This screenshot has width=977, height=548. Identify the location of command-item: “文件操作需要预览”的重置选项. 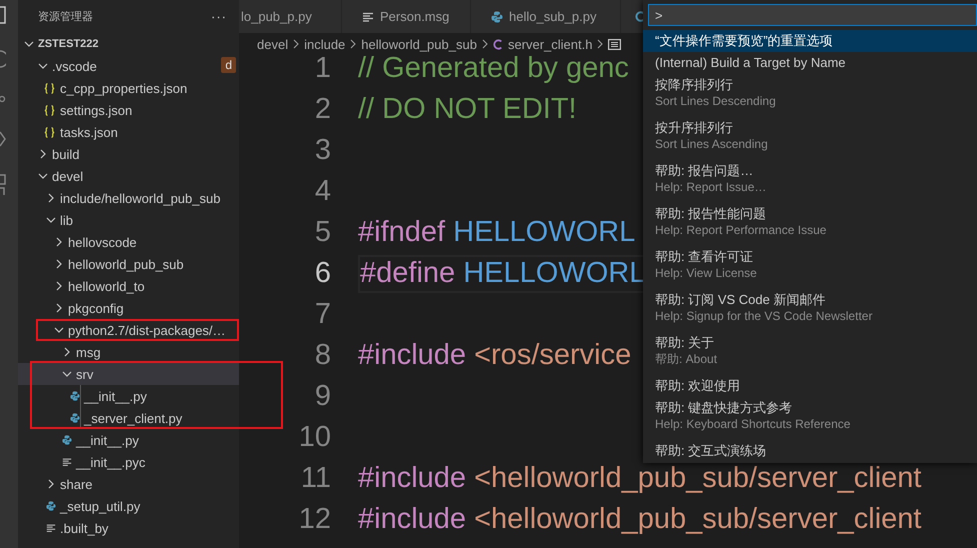
(810, 41).